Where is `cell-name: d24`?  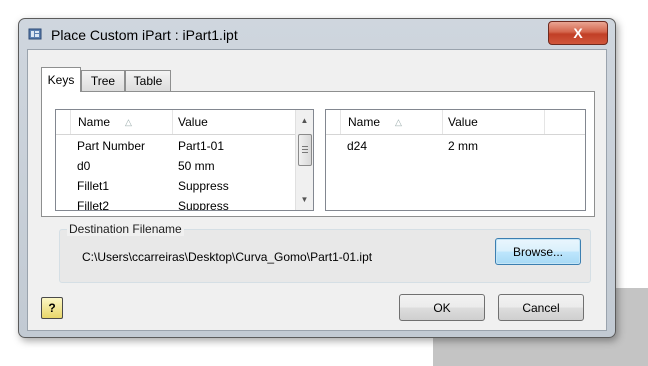 cell-name: d24 is located at coordinates (357, 146).